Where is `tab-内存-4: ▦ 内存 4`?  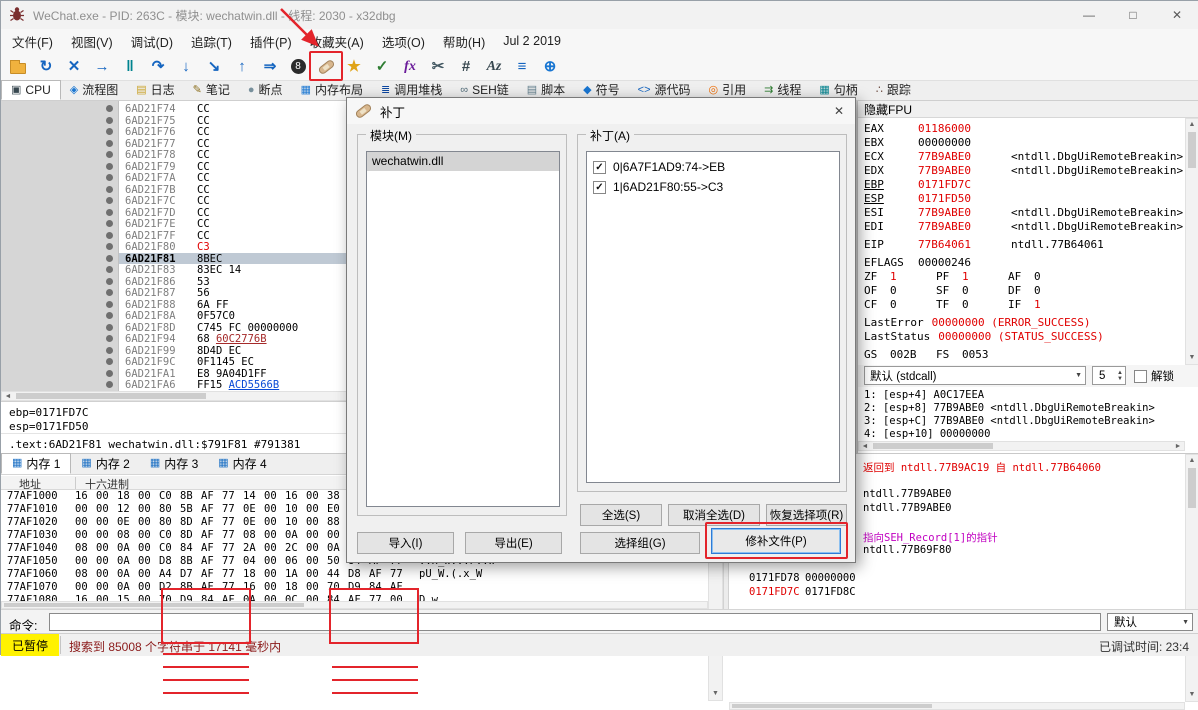 tab-内存-4: ▦ 内存 4 is located at coordinates (242, 463).